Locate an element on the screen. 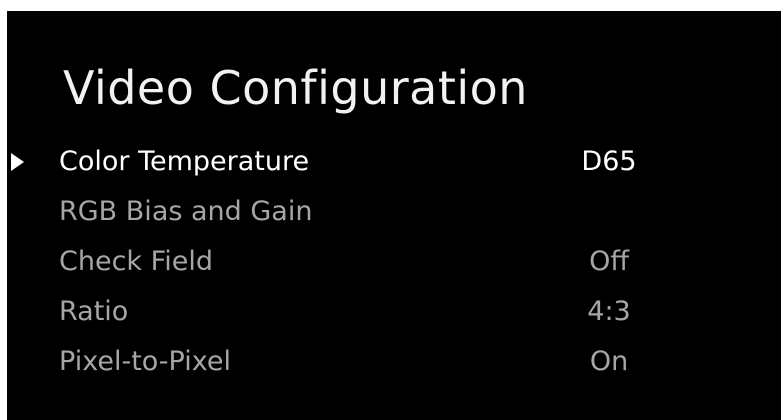 The height and width of the screenshot is (420, 781). menu-item-check-field: Check Field Off is located at coordinates (394, 262).